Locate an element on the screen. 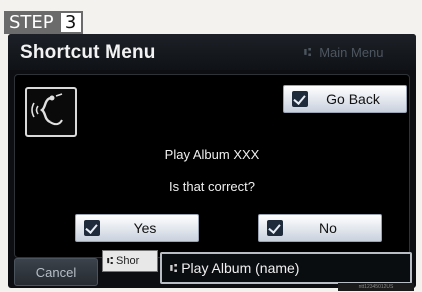 The width and height of the screenshot is (422, 292). main-menu-button: ⑆ Main Menu is located at coordinates (354, 52).